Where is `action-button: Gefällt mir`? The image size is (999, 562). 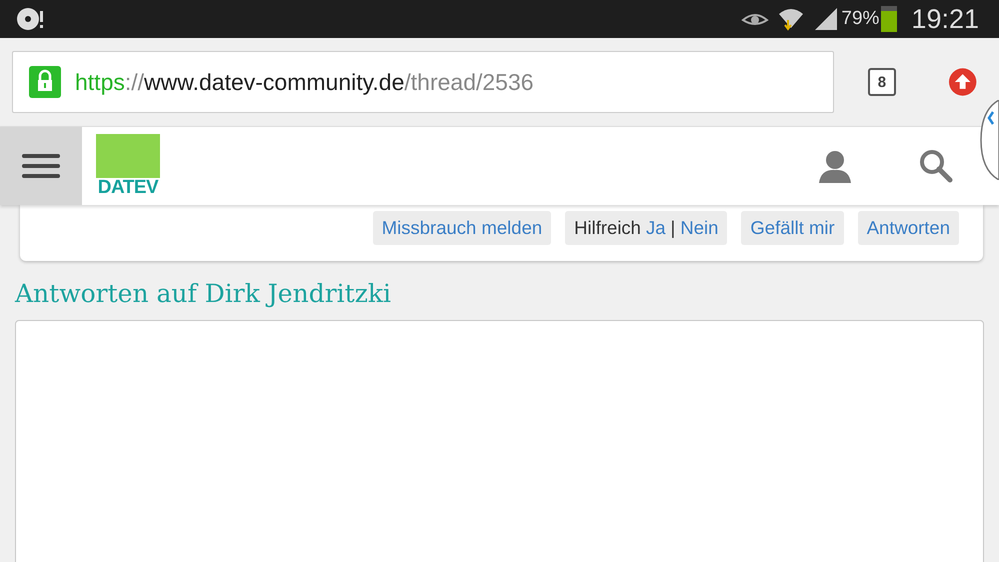
action-button: Gefällt mir is located at coordinates (792, 228).